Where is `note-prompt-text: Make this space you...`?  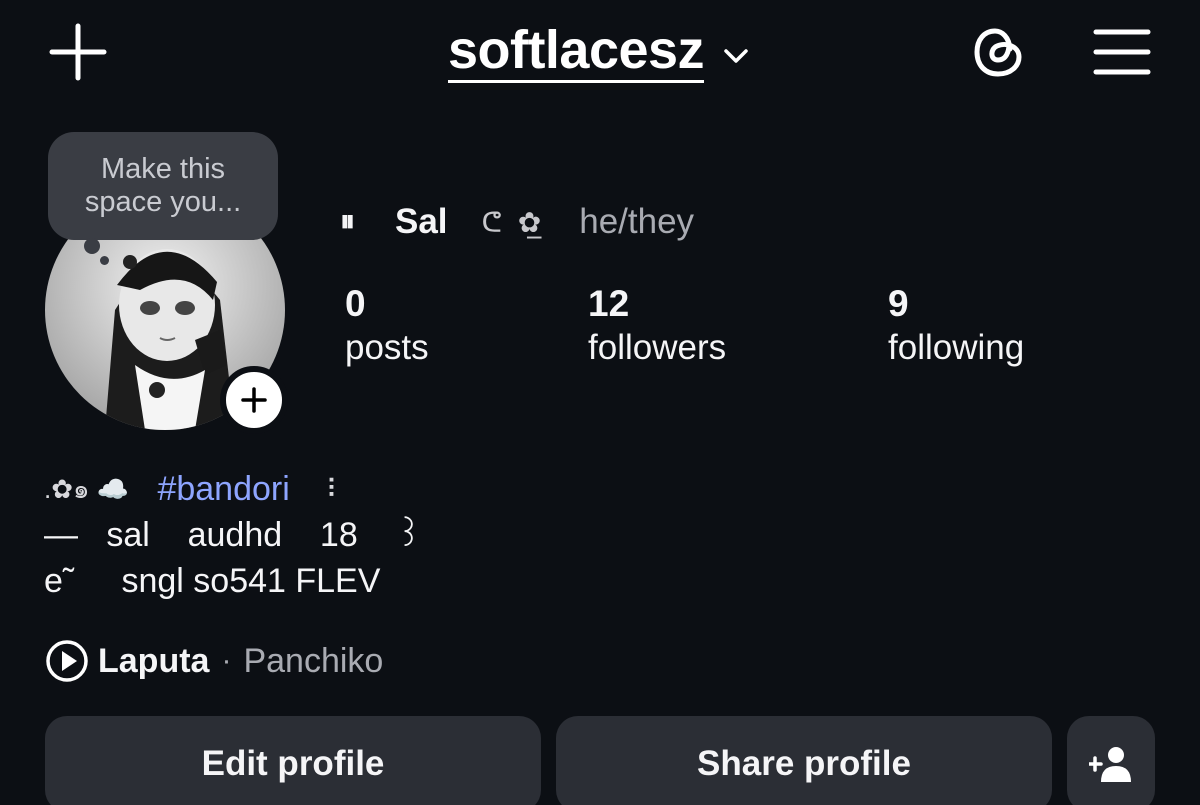 note-prompt-text: Make this space you... is located at coordinates (163, 185).